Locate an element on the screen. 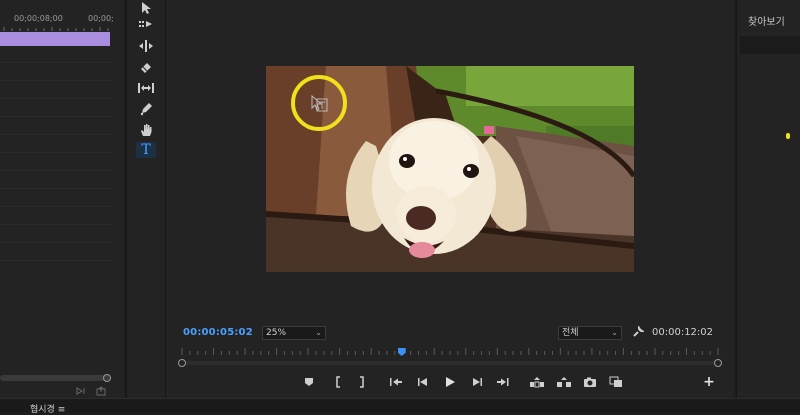  export-frame-icon is located at coordinates (590, 382).